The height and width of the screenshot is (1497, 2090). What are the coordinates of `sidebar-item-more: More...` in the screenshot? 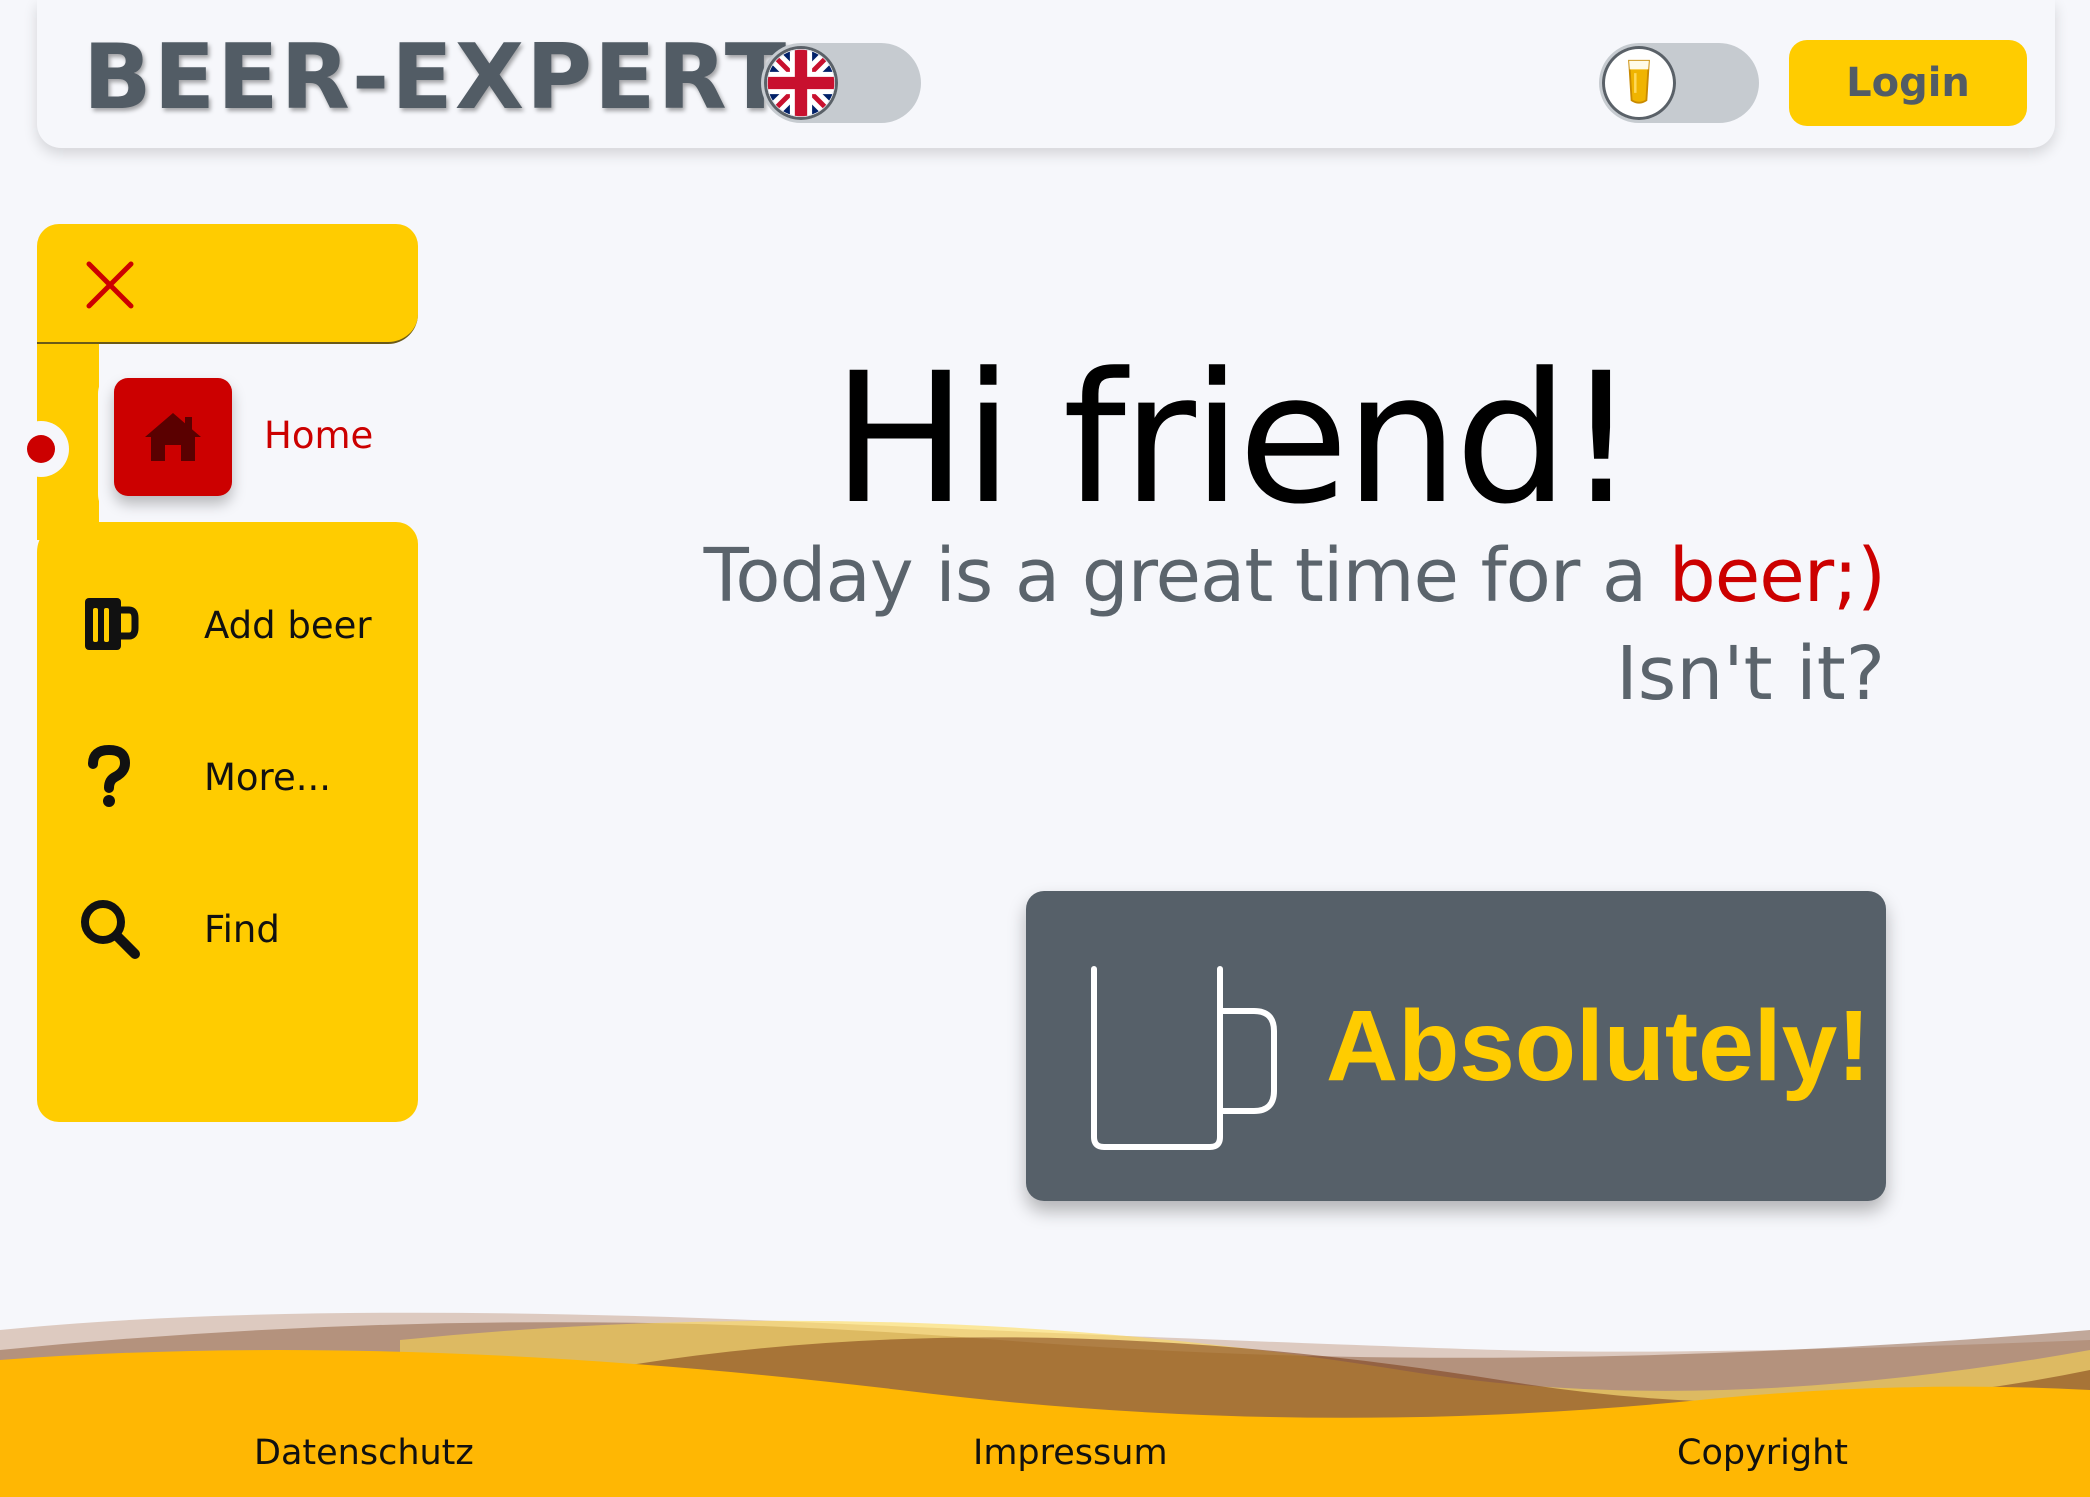 It's located at (227, 776).